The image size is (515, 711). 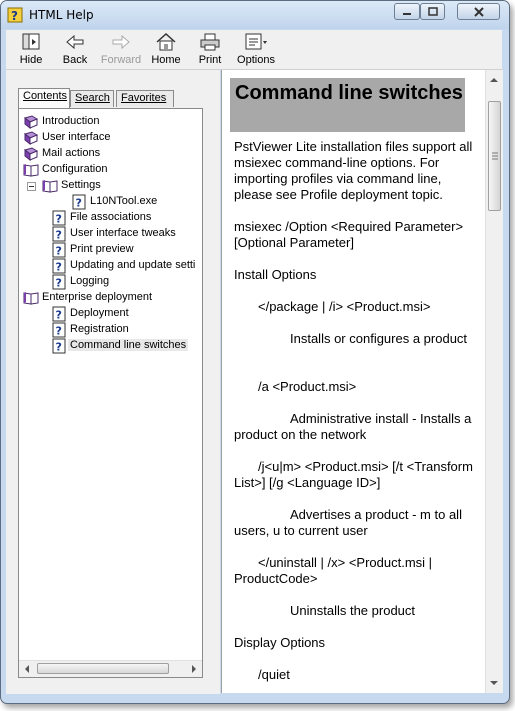 What do you see at coordinates (121, 42) in the screenshot?
I see `forward-arrow-icon` at bounding box center [121, 42].